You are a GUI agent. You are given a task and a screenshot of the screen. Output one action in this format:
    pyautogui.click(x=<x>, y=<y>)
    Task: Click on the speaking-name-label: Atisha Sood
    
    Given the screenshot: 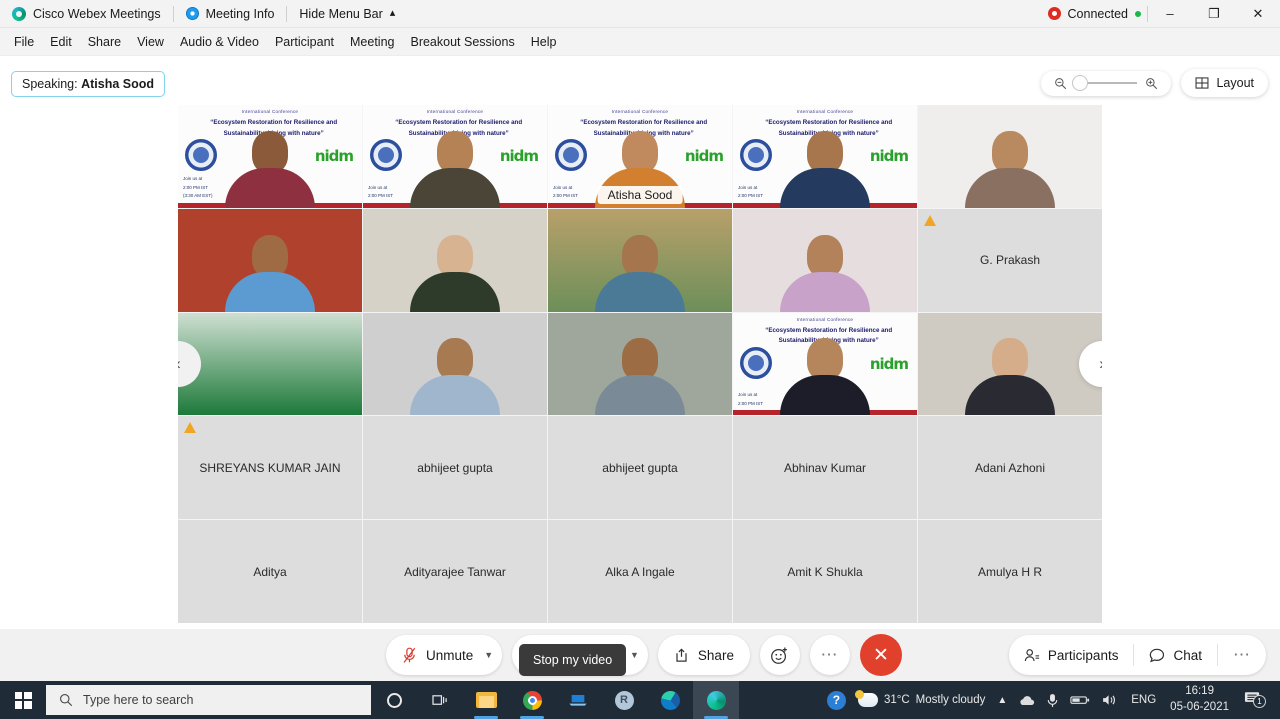 What is the action you would take?
    pyautogui.click(x=118, y=84)
    